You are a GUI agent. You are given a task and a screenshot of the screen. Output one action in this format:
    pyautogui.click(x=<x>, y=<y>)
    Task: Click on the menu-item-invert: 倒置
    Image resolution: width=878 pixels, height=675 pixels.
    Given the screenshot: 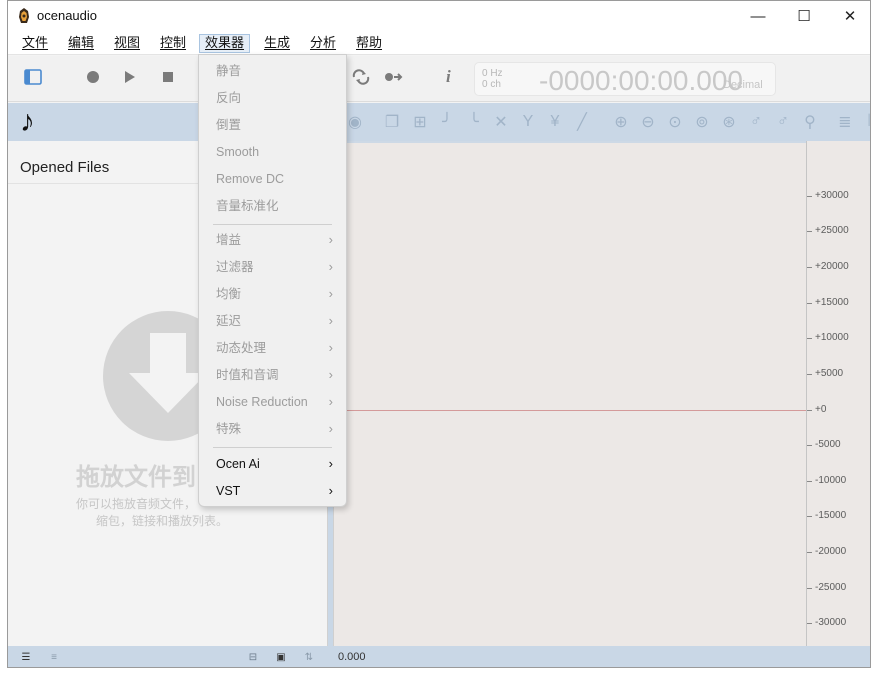 What is the action you would take?
    pyautogui.click(x=272, y=125)
    